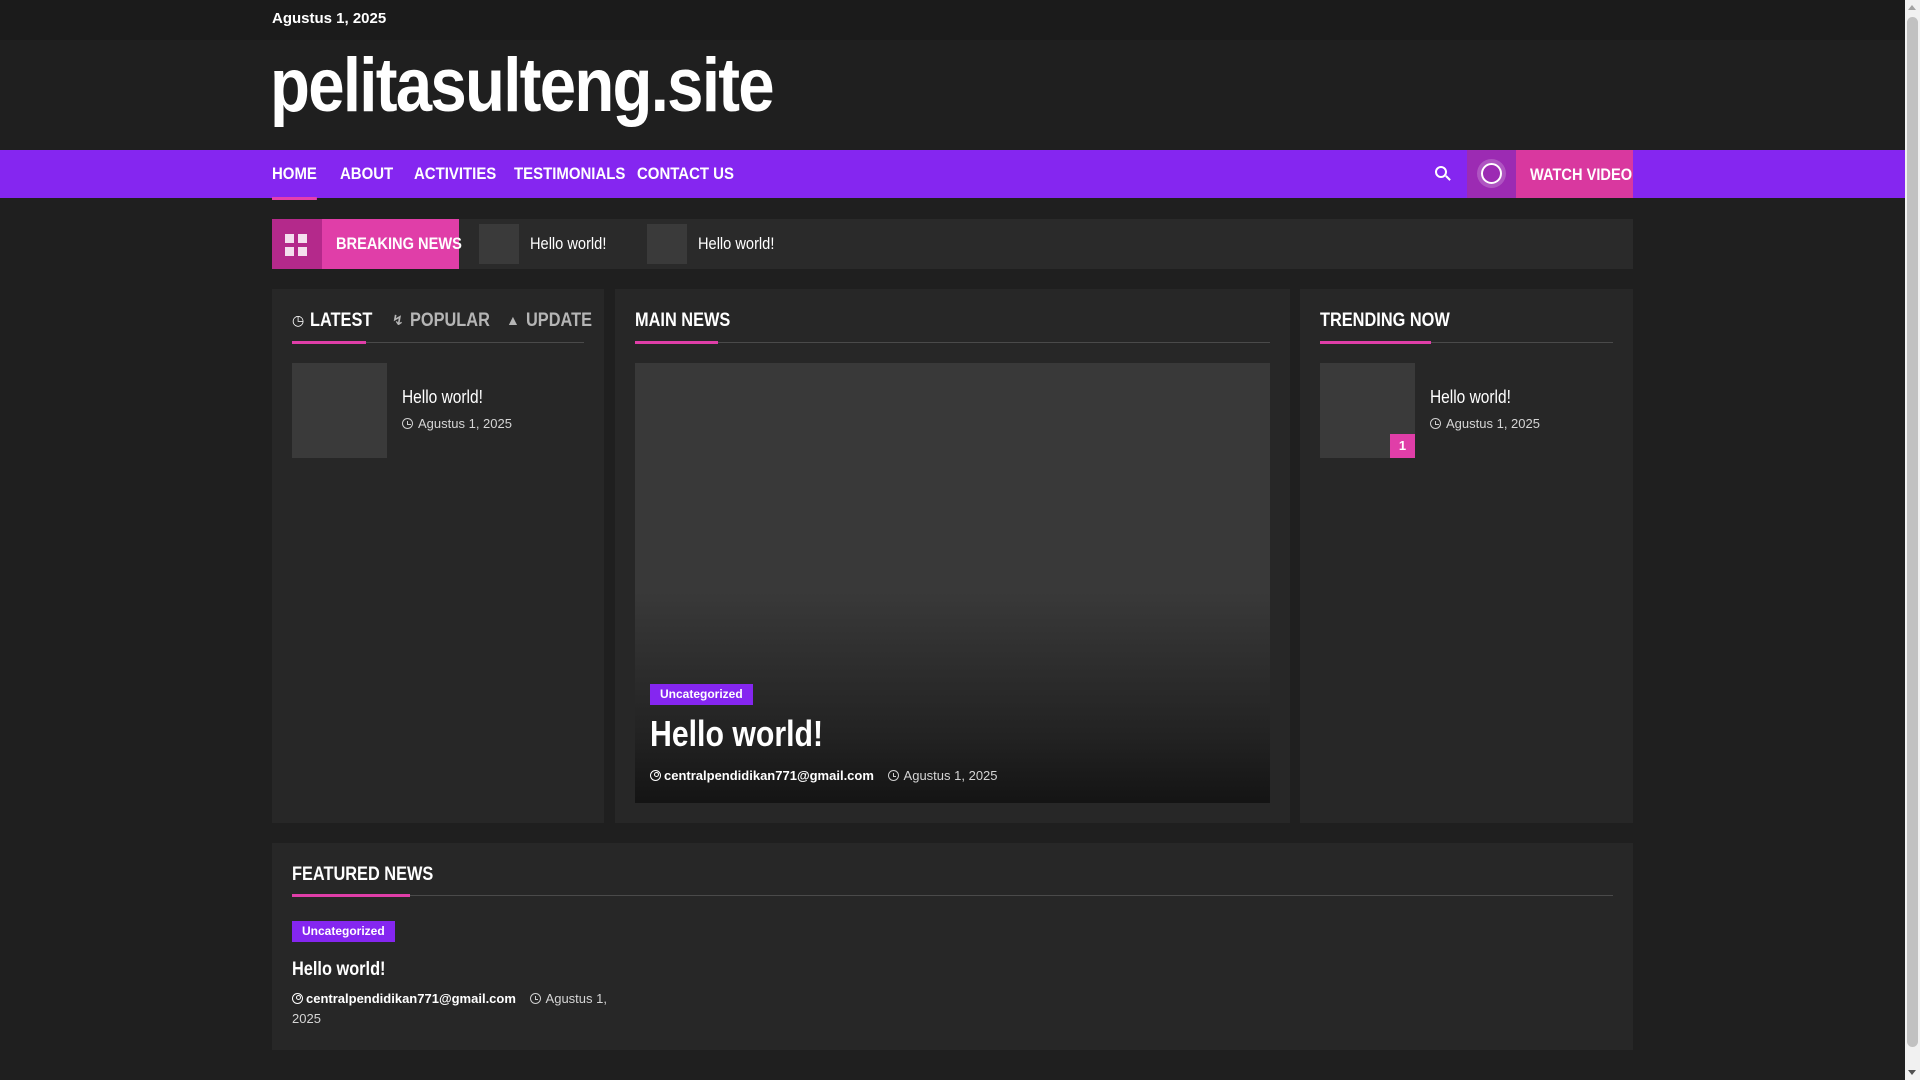 This screenshot has height=1080, width=1920. What do you see at coordinates (398, 320) in the screenshot?
I see `bolt-icon: ↯` at bounding box center [398, 320].